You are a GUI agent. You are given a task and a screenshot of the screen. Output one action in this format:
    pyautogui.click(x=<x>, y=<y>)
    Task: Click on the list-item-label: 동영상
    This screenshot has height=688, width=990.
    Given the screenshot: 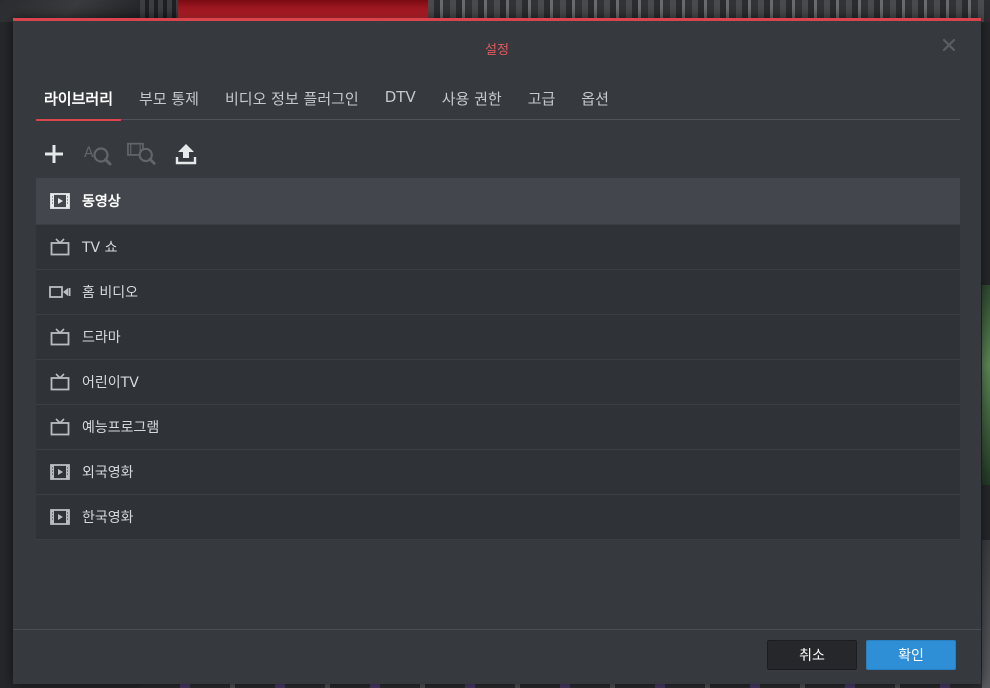 What is the action you would take?
    pyautogui.click(x=101, y=202)
    